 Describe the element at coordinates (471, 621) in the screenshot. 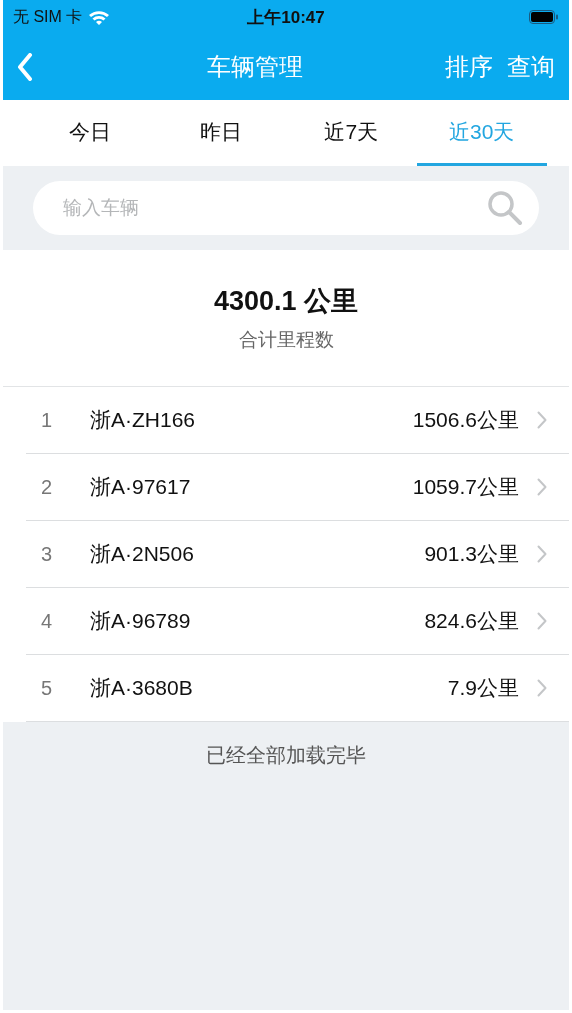

I see `distance-value: 824.6公里` at that location.